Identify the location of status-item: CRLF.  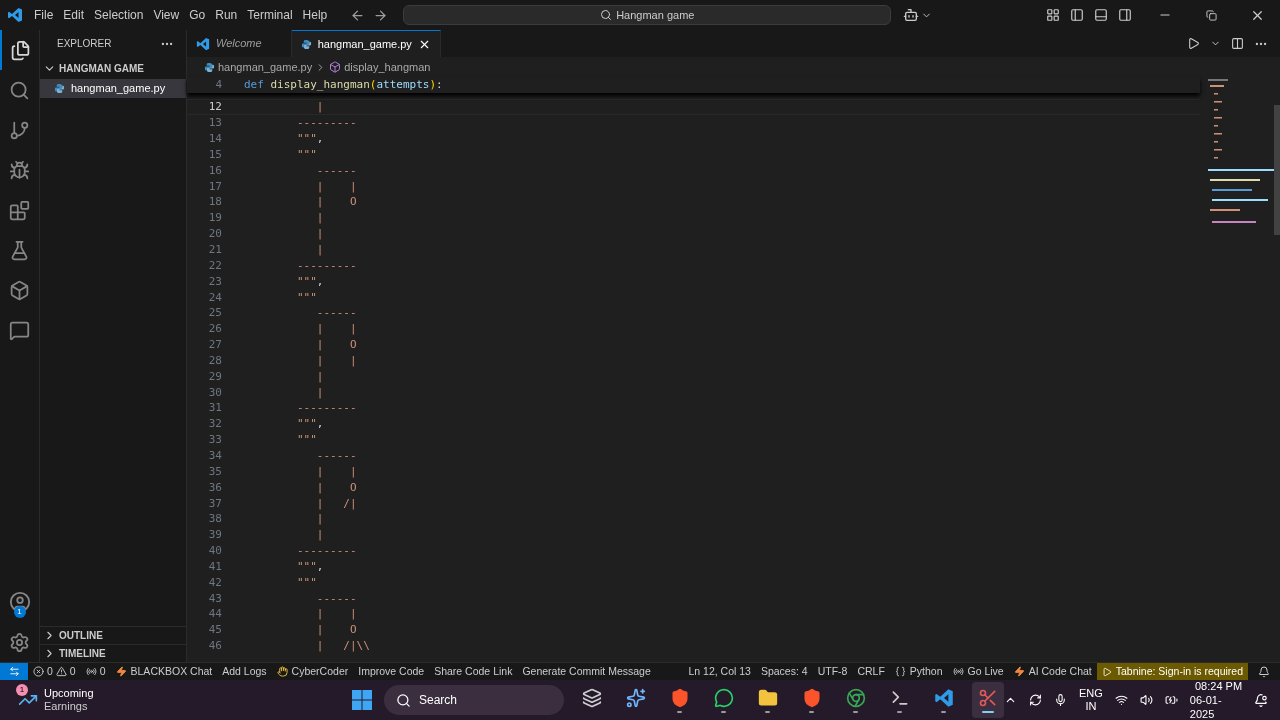
(871, 671).